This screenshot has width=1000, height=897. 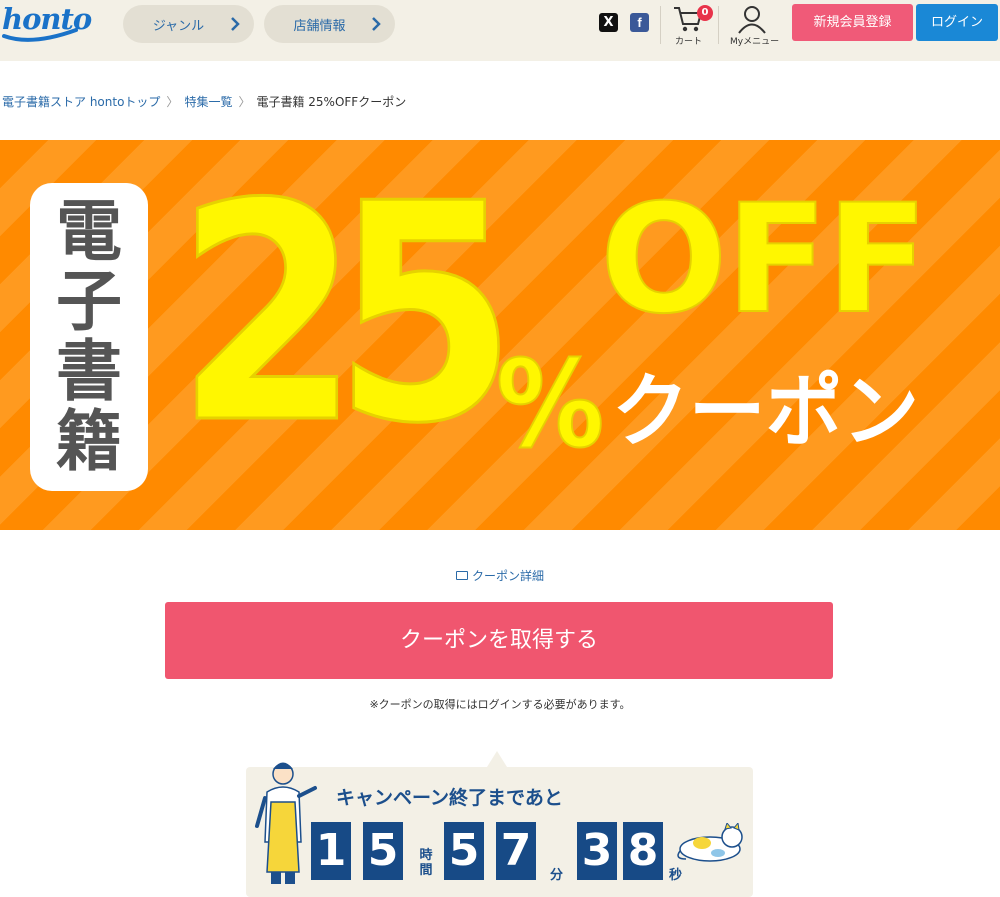 What do you see at coordinates (597, 851) in the screenshot?
I see `seconds-digit: 3` at bounding box center [597, 851].